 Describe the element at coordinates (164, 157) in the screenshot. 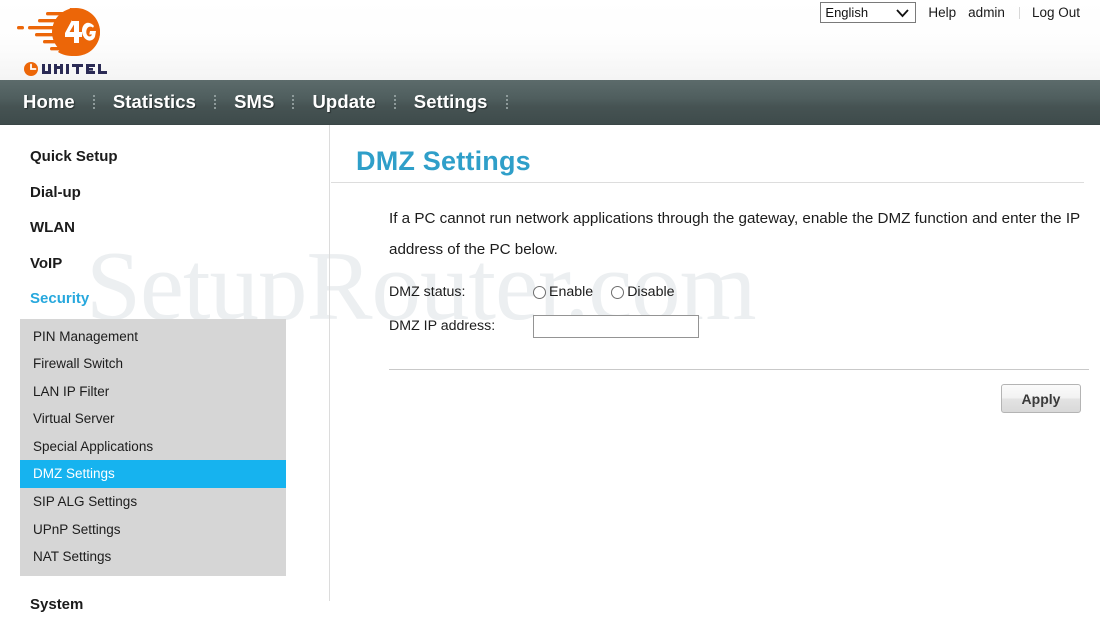

I see `sidebar-item-quick-setup: Quick Setup` at that location.